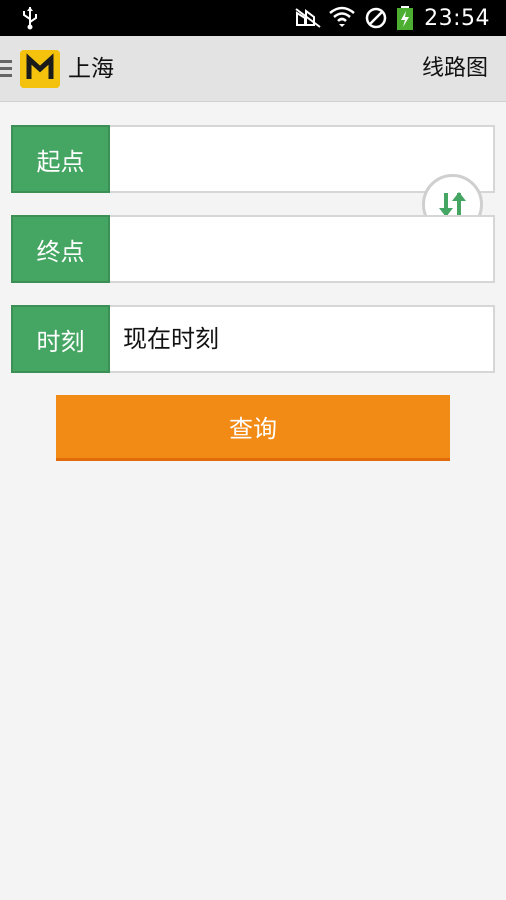 This screenshot has height=900, width=506. What do you see at coordinates (7, 69) in the screenshot?
I see `menu-icon` at bounding box center [7, 69].